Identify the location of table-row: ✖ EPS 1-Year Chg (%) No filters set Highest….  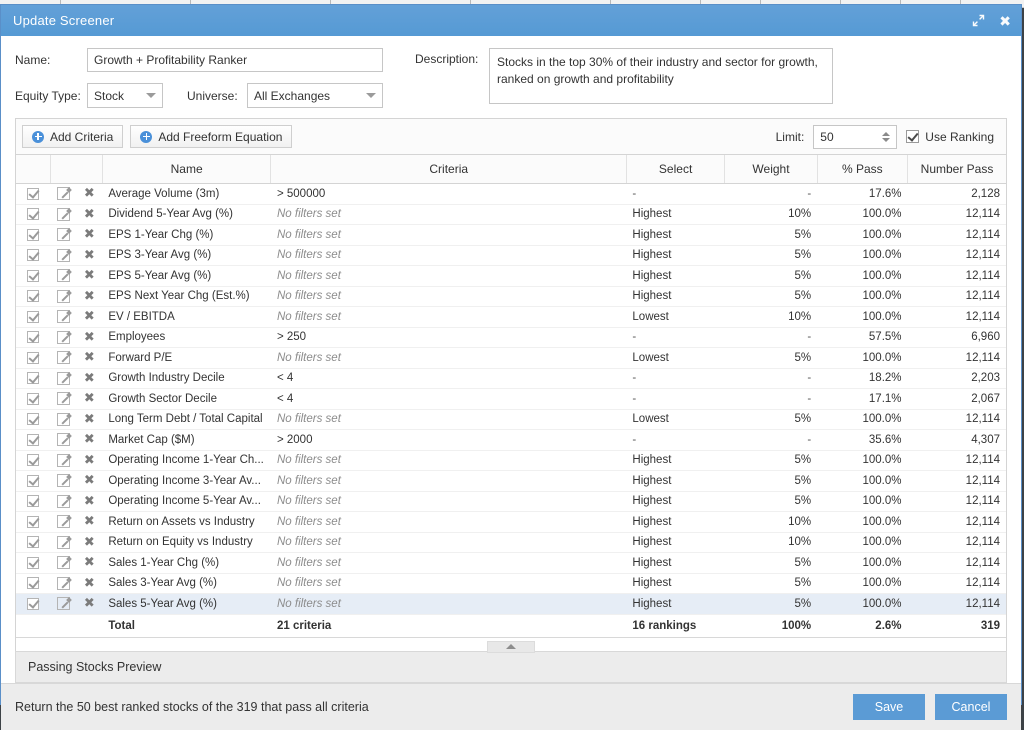
(511, 235).